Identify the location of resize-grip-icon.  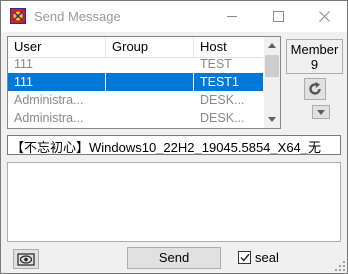
(340, 266).